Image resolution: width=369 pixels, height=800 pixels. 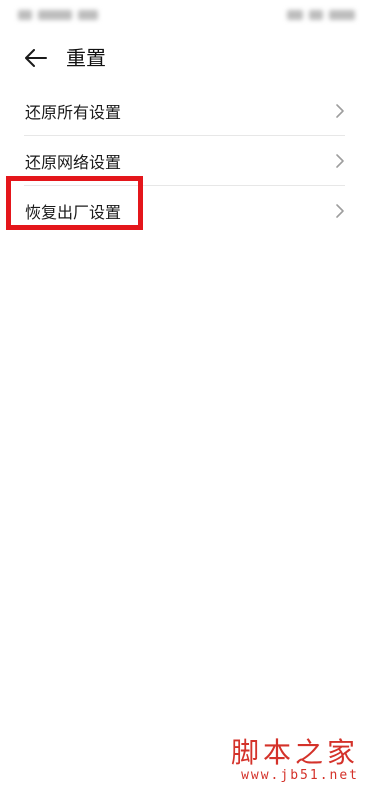 I want to click on status-bar-right-blurred, so click(x=315, y=15).